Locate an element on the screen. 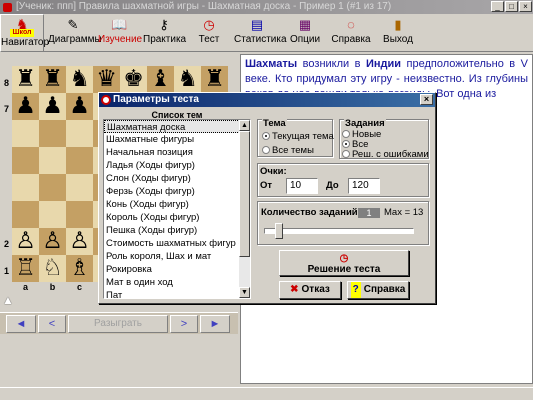 The width and height of the screenshot is (533, 400). statistics-button: ▤ Статистика is located at coordinates (260, 33).